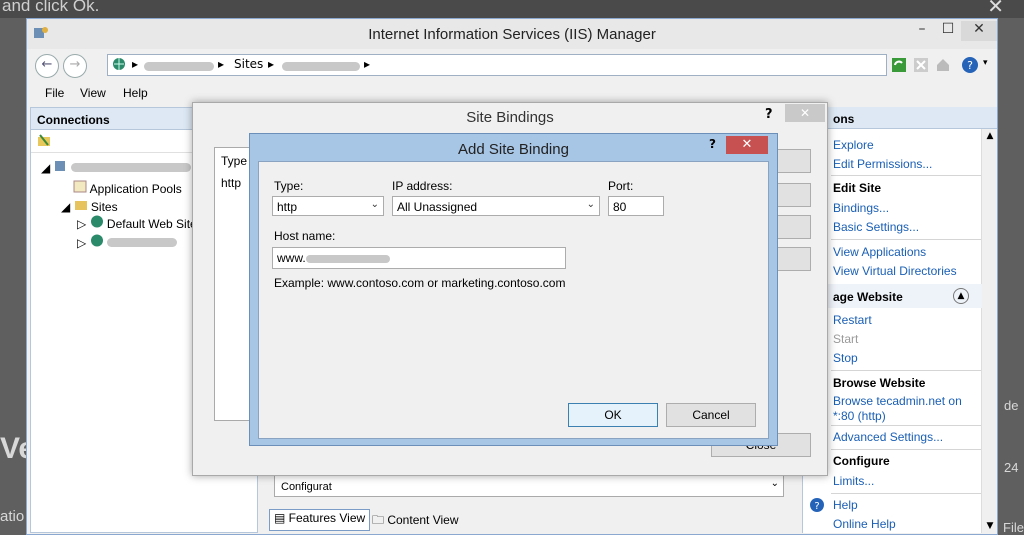 The image size is (1024, 535). Describe the element at coordinates (135, 93) in the screenshot. I see `menu-help: Help` at that location.